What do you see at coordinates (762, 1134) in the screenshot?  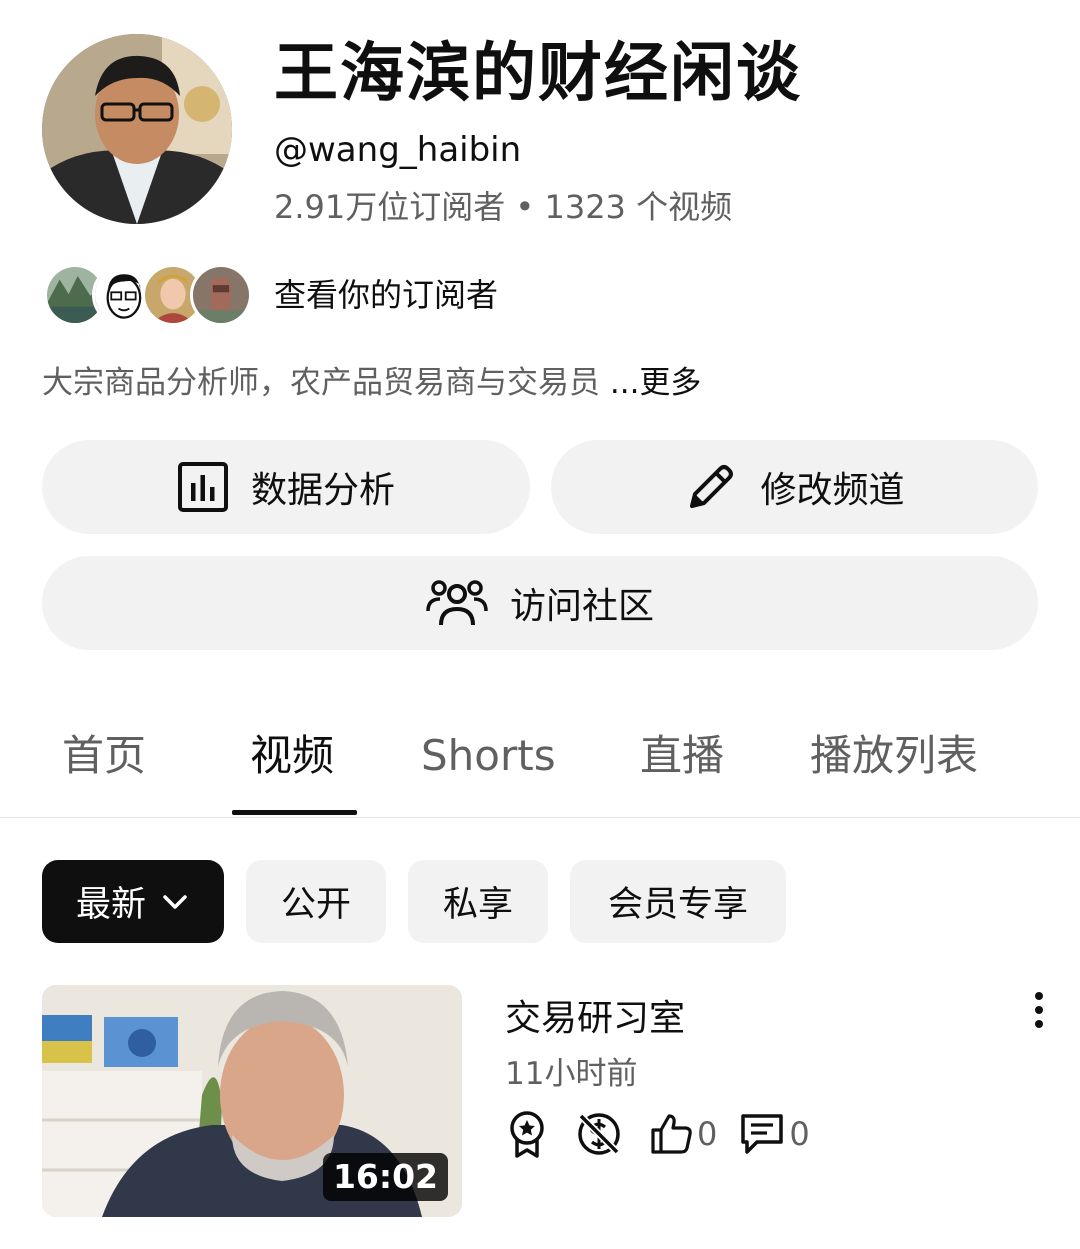 I see `comment-icon` at bounding box center [762, 1134].